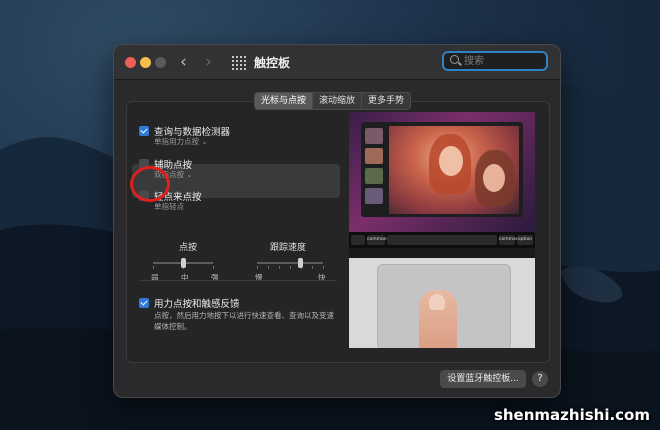 The height and width of the screenshot is (430, 660). What do you see at coordinates (437, 302) in the screenshot?
I see `preview-fingernail` at bounding box center [437, 302].